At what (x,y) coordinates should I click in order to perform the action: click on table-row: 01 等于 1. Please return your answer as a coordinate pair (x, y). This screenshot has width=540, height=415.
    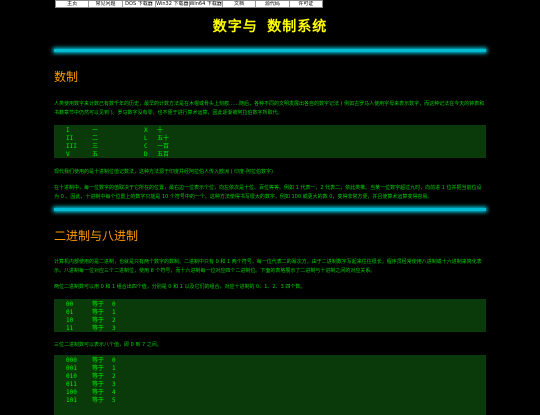
    Looking at the image, I should click on (276, 313).